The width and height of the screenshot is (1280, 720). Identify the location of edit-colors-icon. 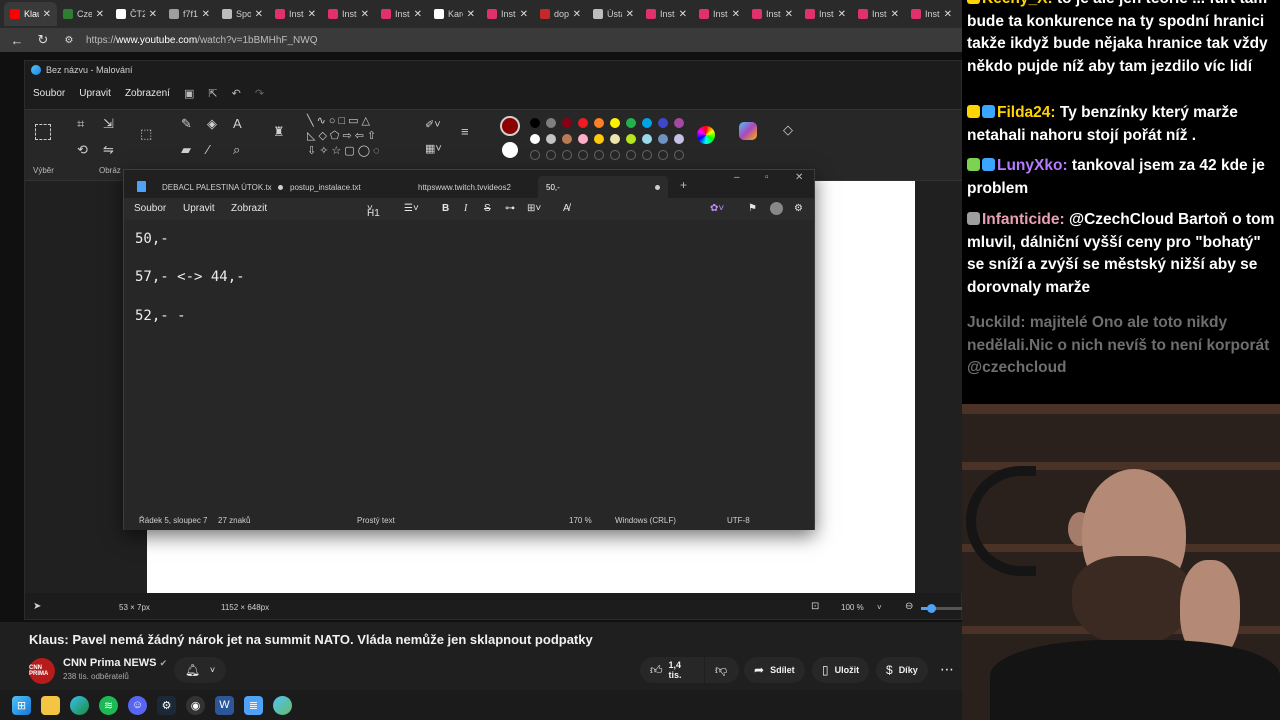
(706, 135).